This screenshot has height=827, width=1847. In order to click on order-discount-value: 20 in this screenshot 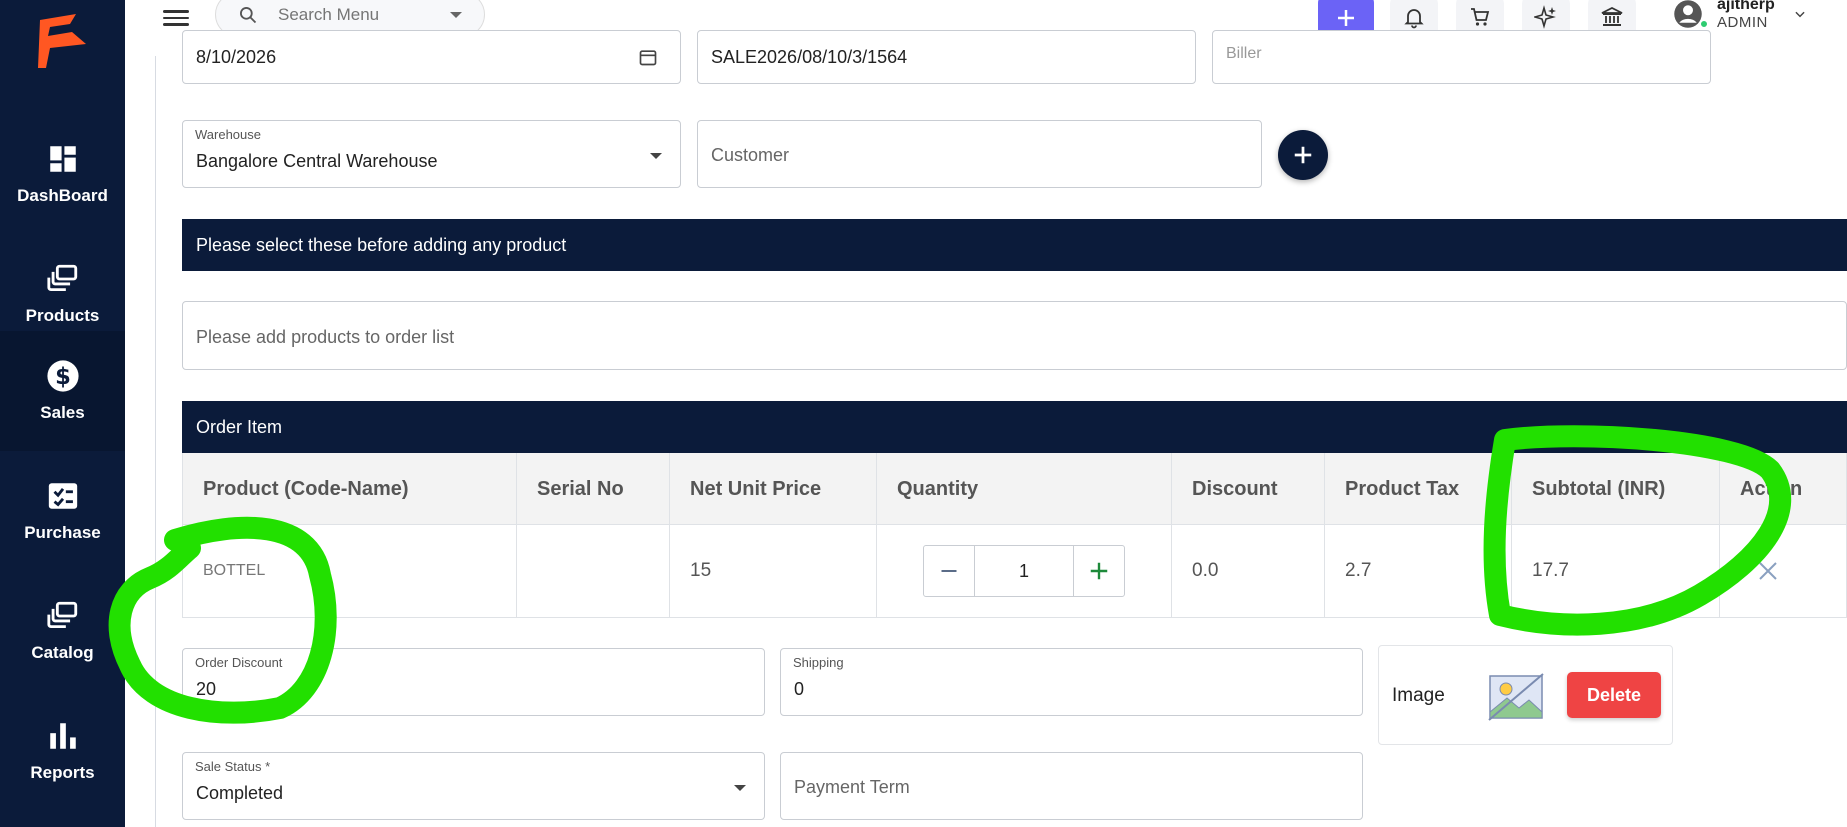, I will do `click(206, 689)`.